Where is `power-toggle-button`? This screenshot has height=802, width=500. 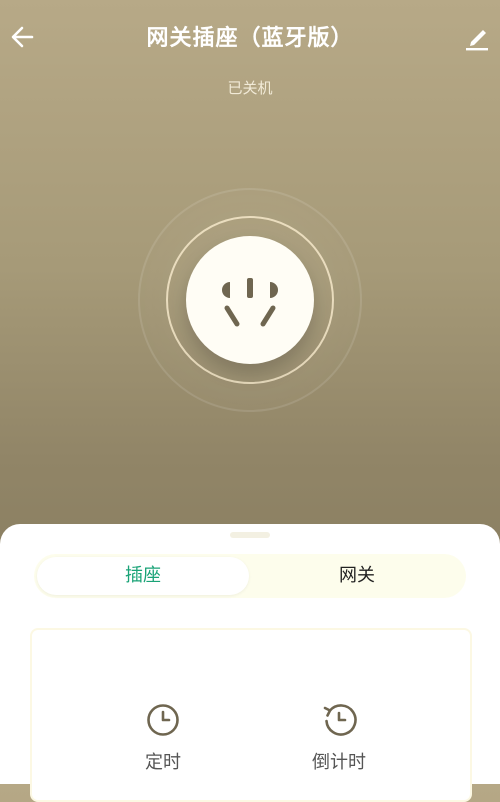
power-toggle-button is located at coordinates (250, 300).